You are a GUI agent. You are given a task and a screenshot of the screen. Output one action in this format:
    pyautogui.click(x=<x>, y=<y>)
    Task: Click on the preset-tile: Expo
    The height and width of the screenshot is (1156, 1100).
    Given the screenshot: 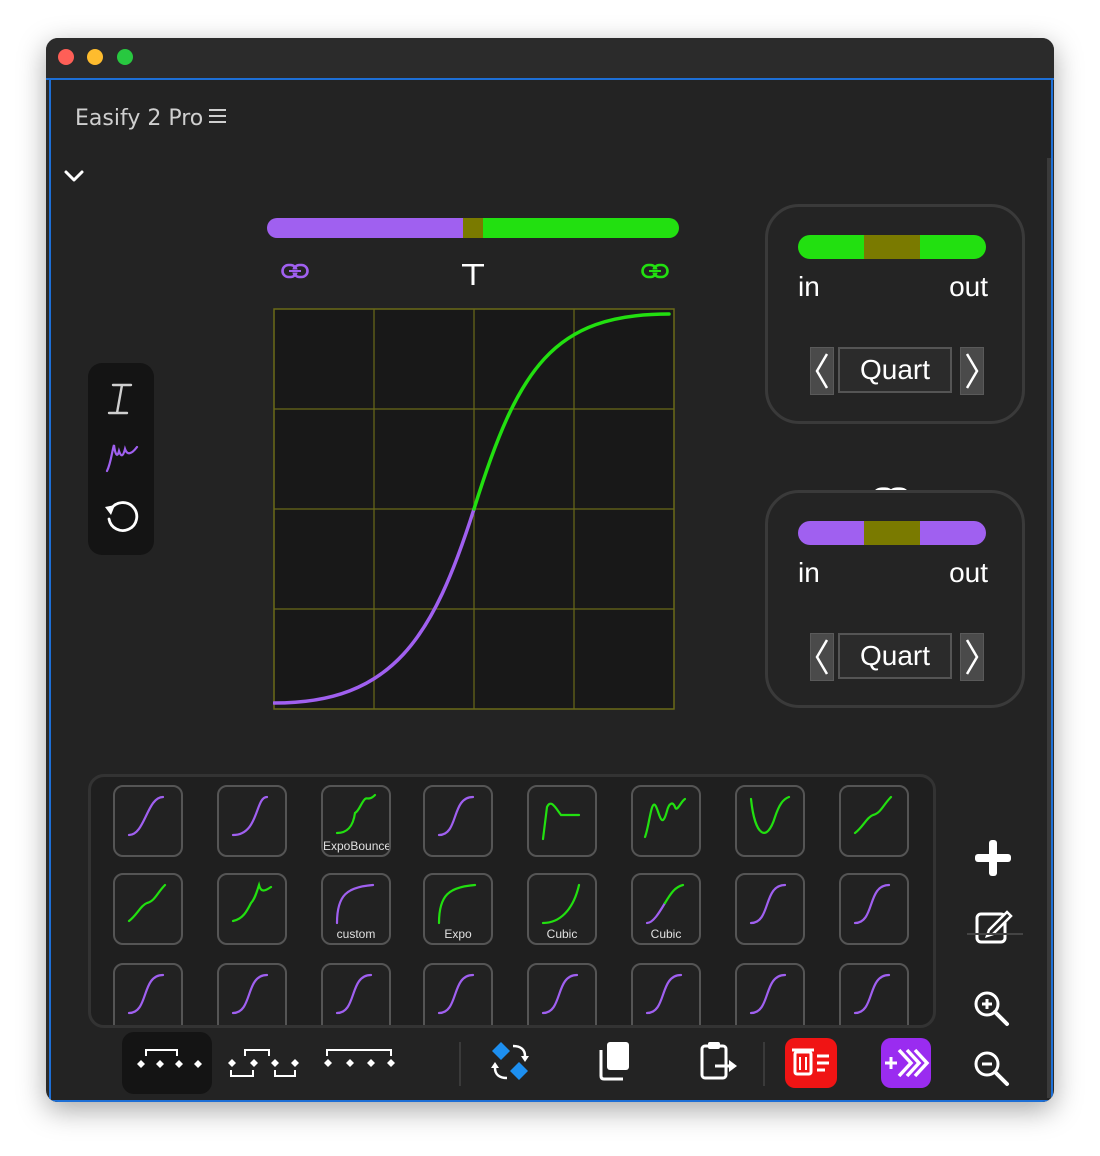 What is the action you would take?
    pyautogui.click(x=458, y=909)
    